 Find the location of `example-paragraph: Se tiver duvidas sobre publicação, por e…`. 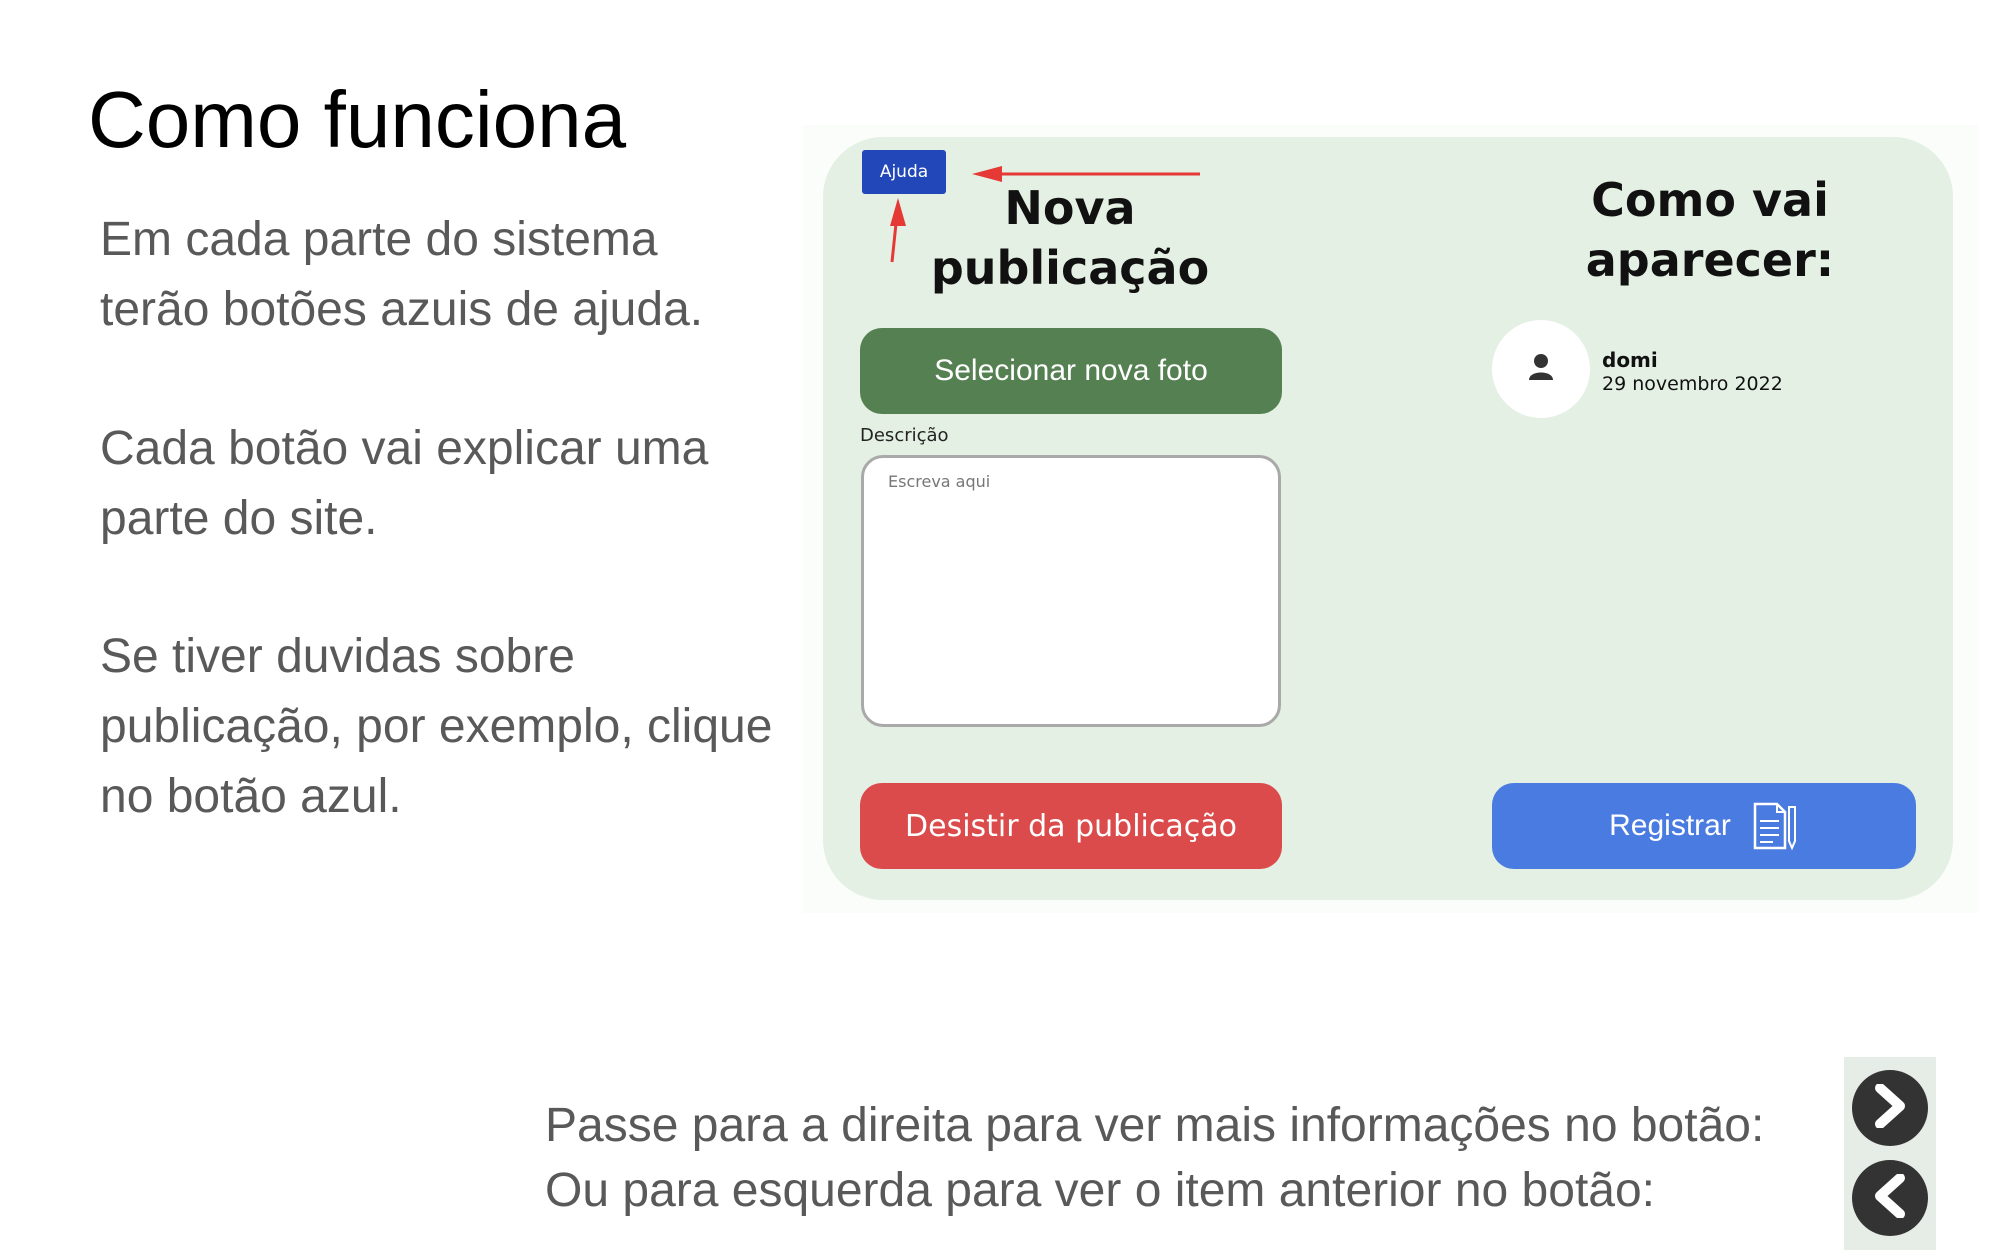

example-paragraph: Se tiver duvidas sobre publicação, por e… is located at coordinates (436, 726).